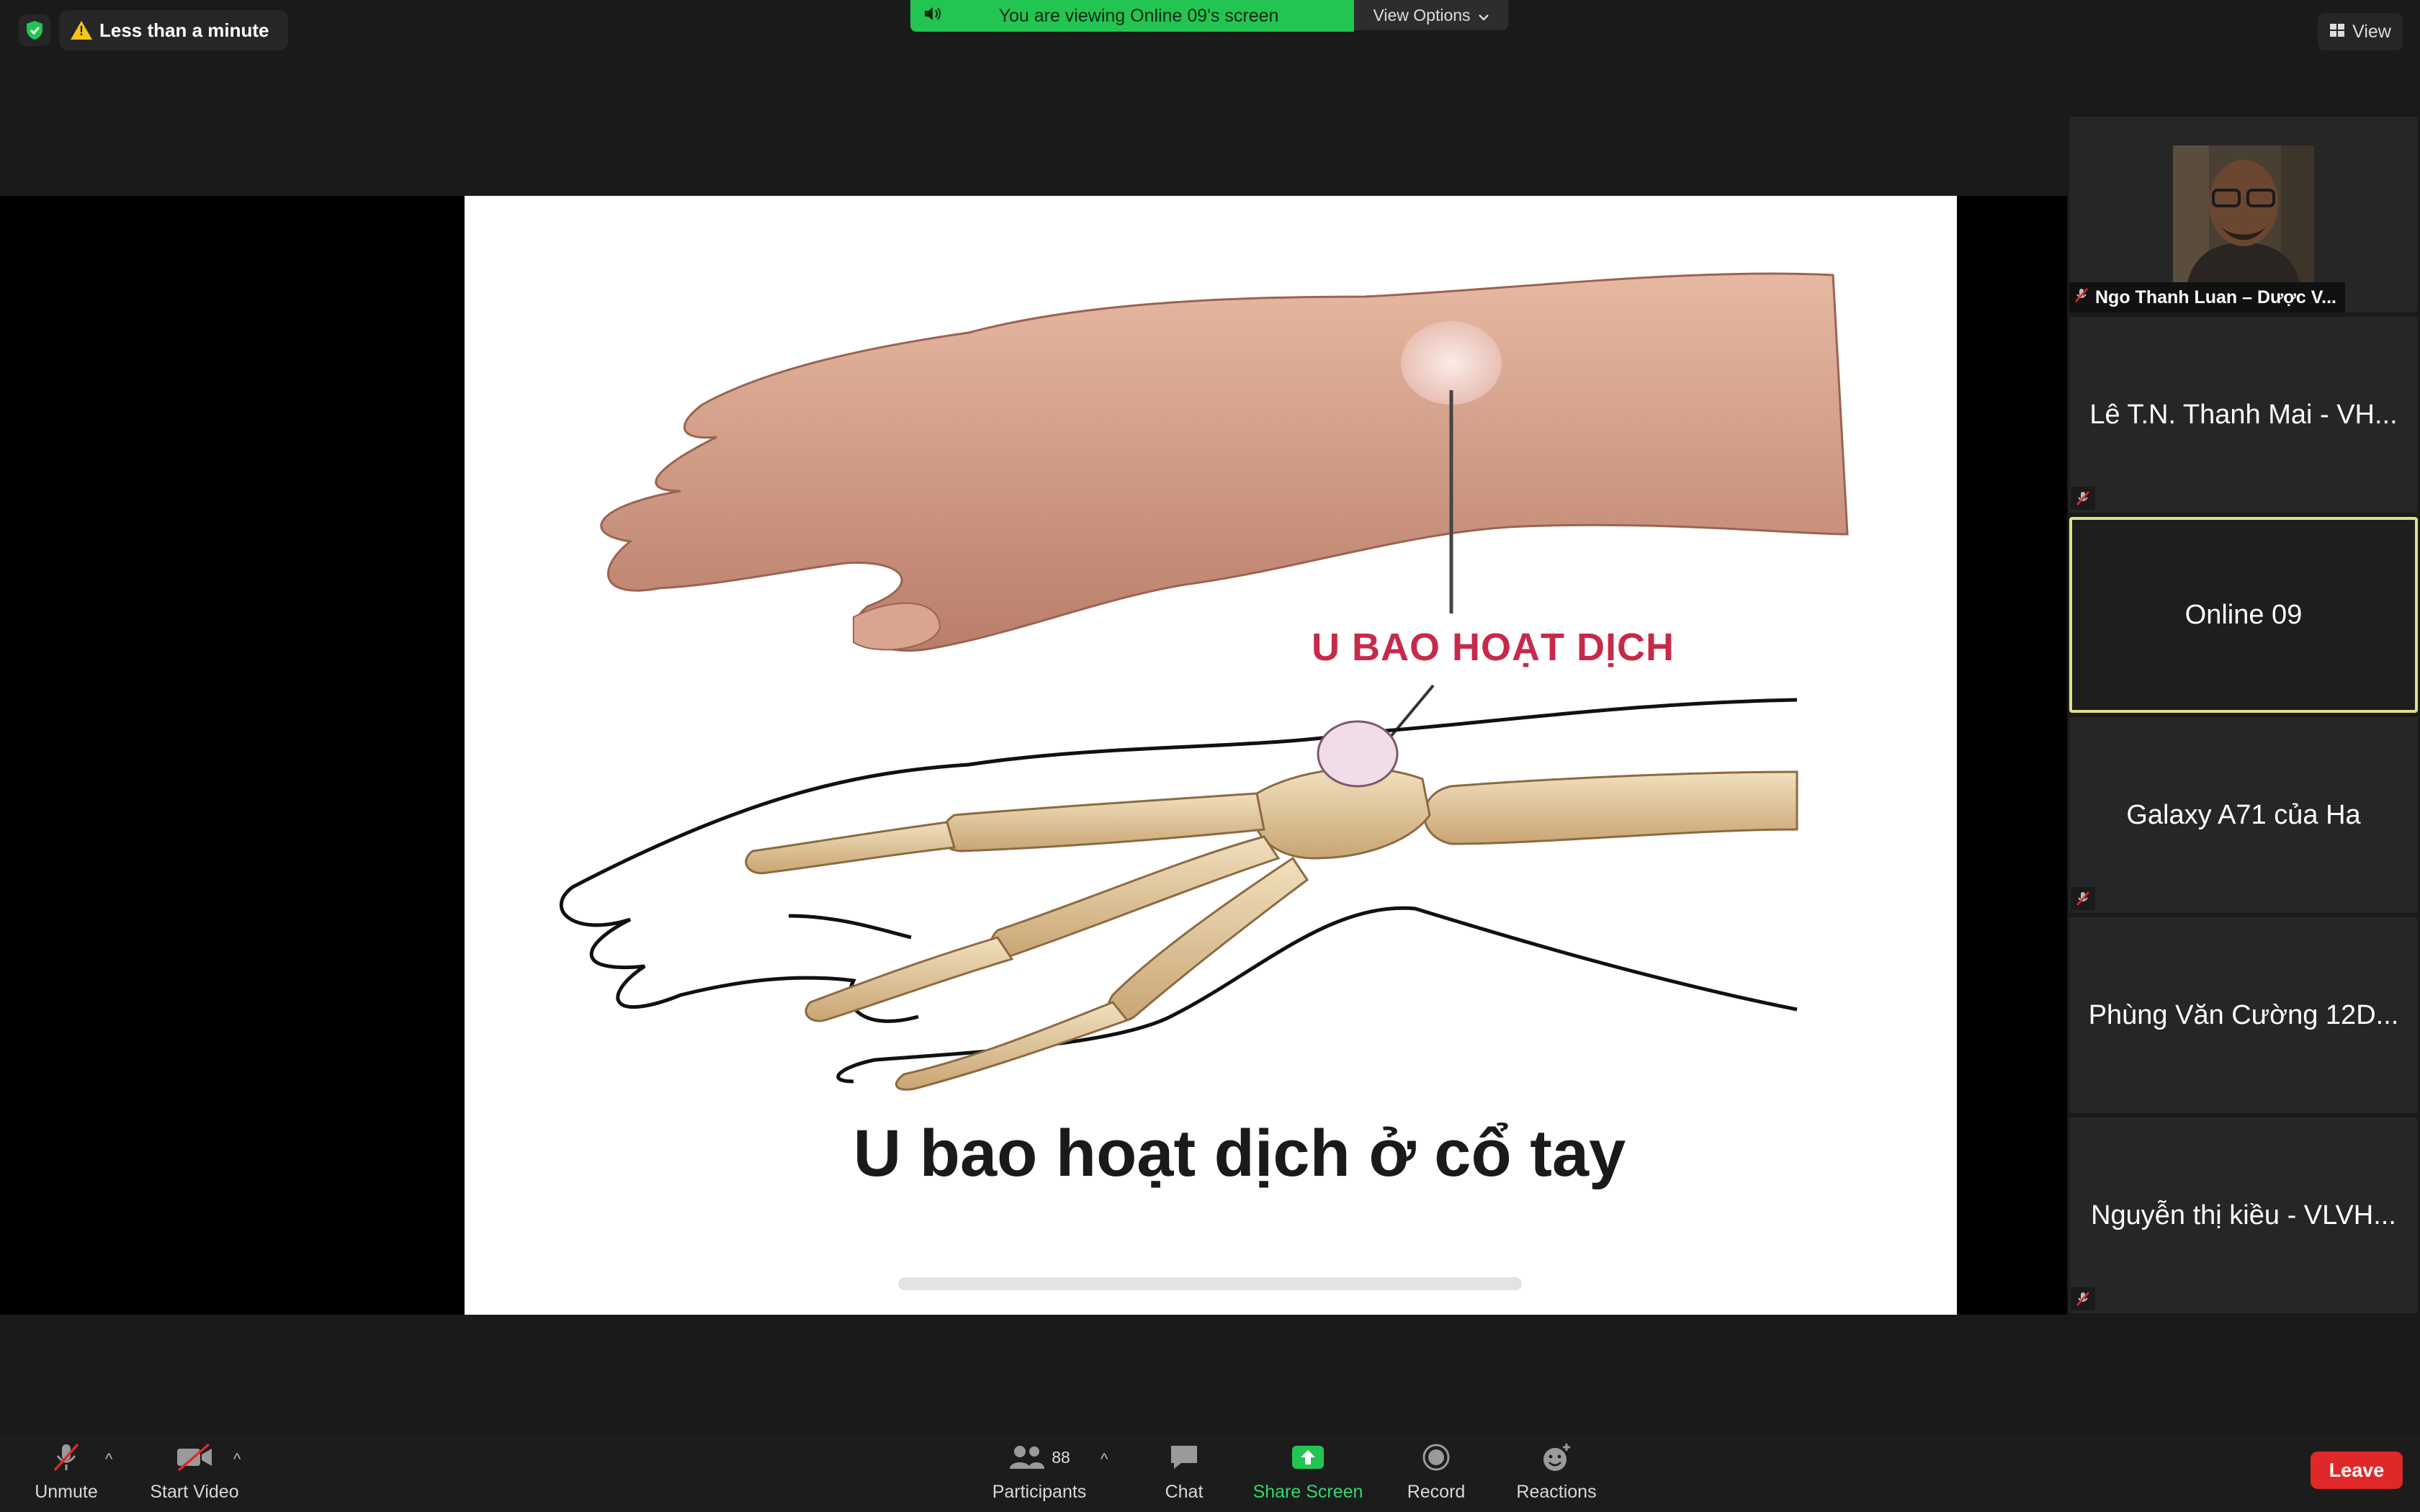 Image resolution: width=2420 pixels, height=1512 pixels. I want to click on view-label: View, so click(2371, 31).